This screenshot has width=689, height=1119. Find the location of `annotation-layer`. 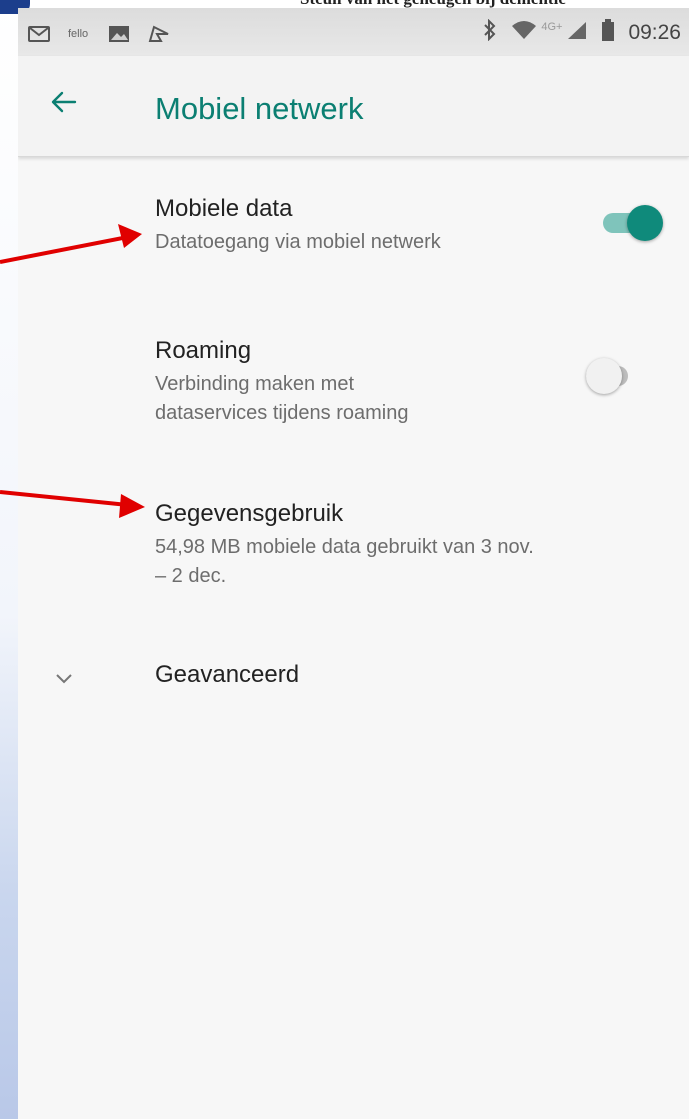

annotation-layer is located at coordinates (72, 371).